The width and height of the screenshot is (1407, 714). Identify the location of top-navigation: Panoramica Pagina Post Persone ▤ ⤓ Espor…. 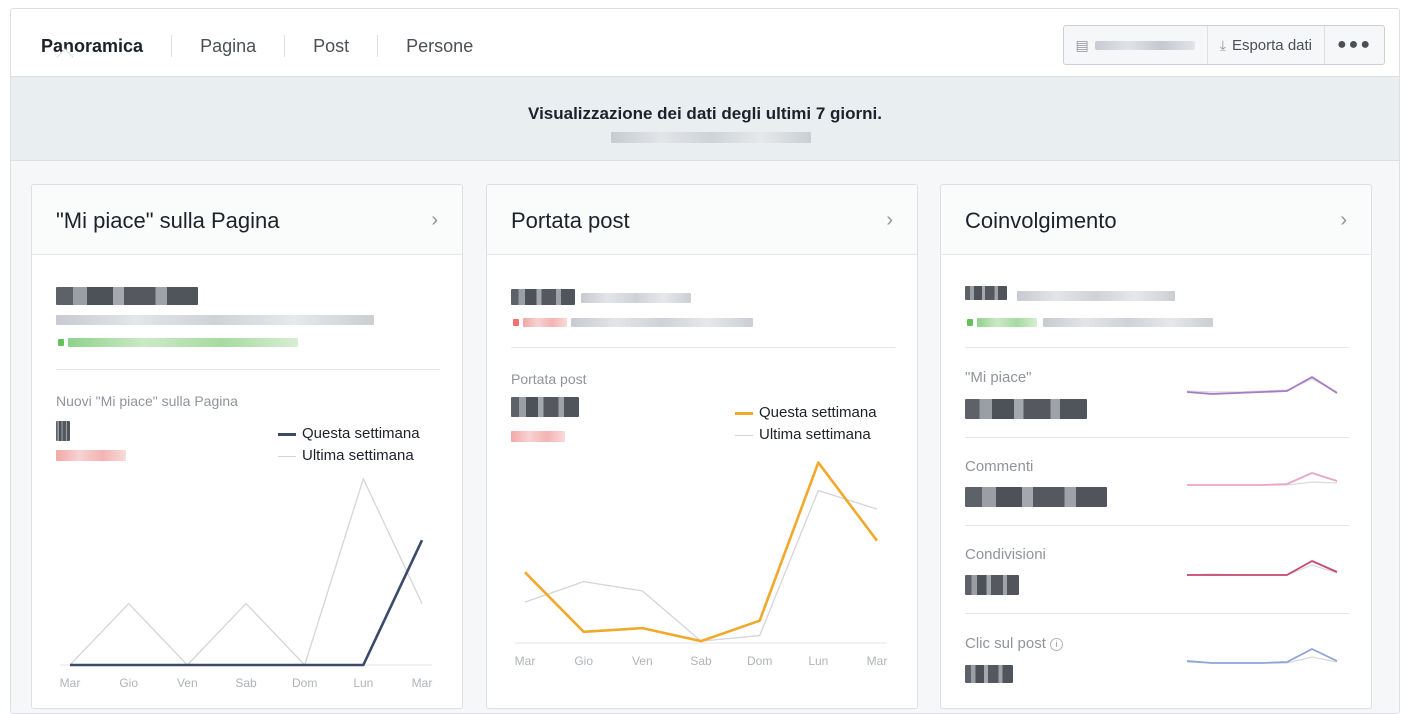
(705, 43).